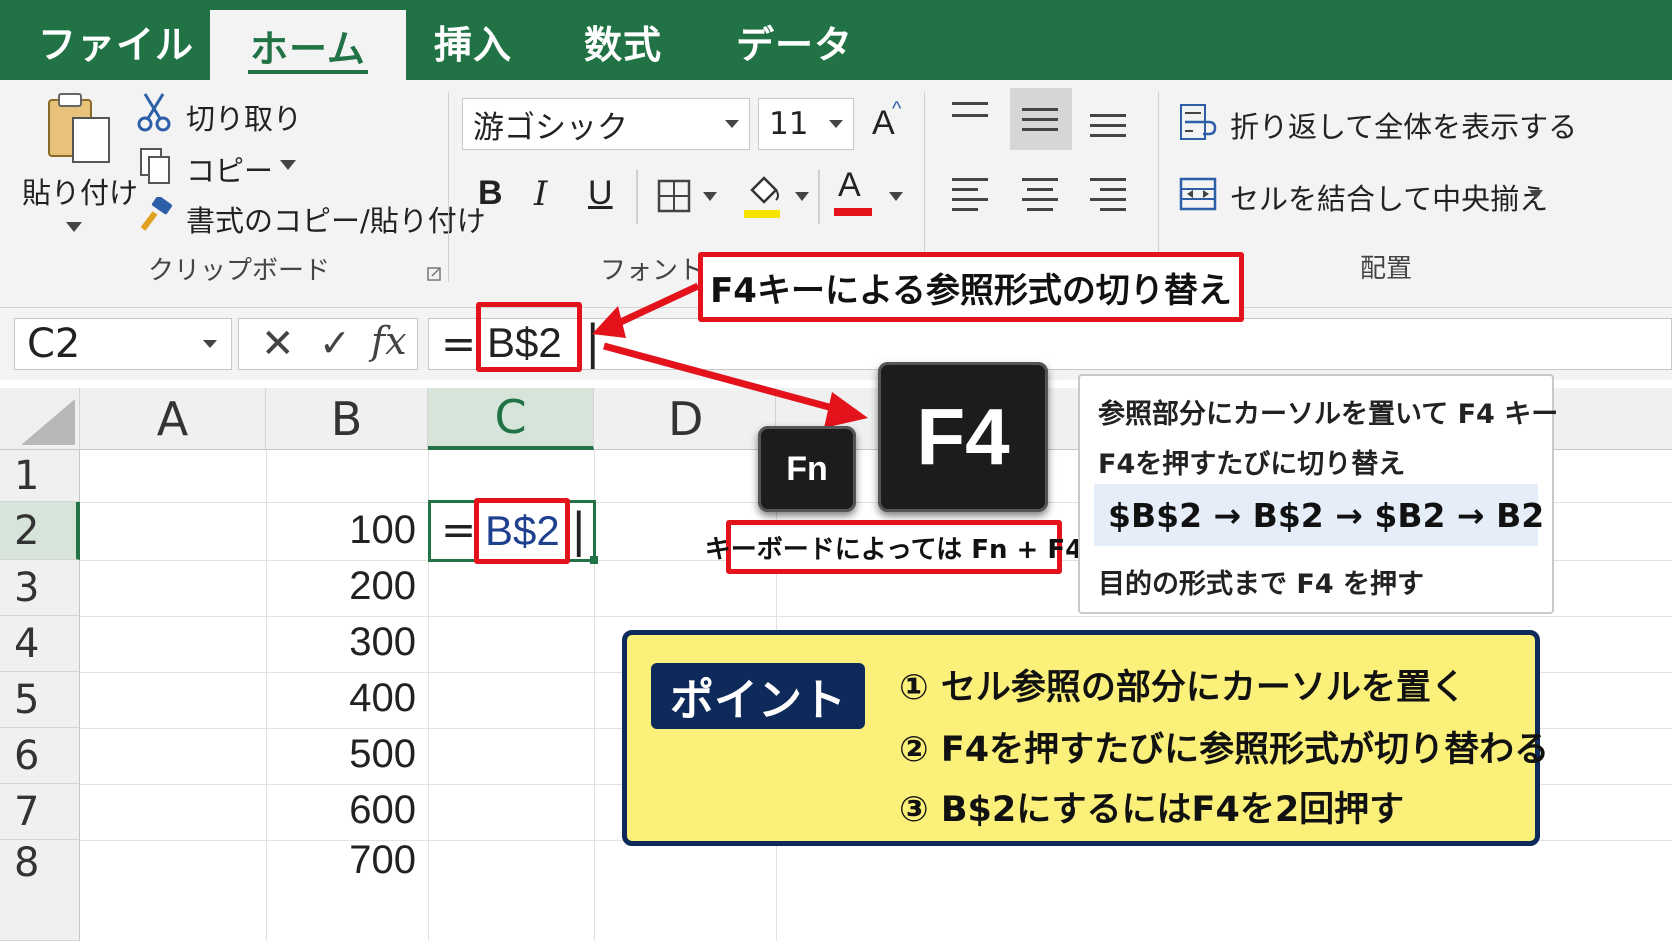 This screenshot has width=1672, height=941. What do you see at coordinates (1319, 515) in the screenshot?
I see `reference-sequence: $B$2 → B$2 → $B2 → B2` at bounding box center [1319, 515].